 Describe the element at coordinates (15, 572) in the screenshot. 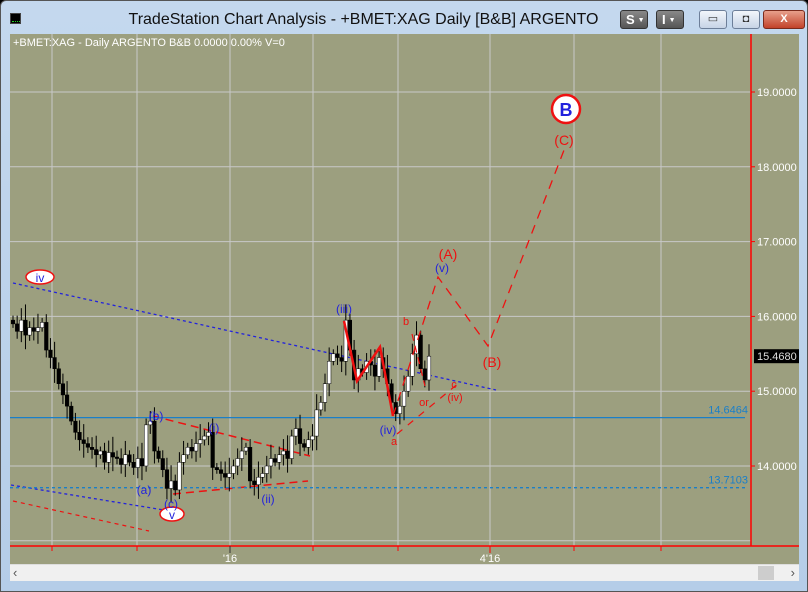

I see `scroll-left-icon: ‹` at that location.